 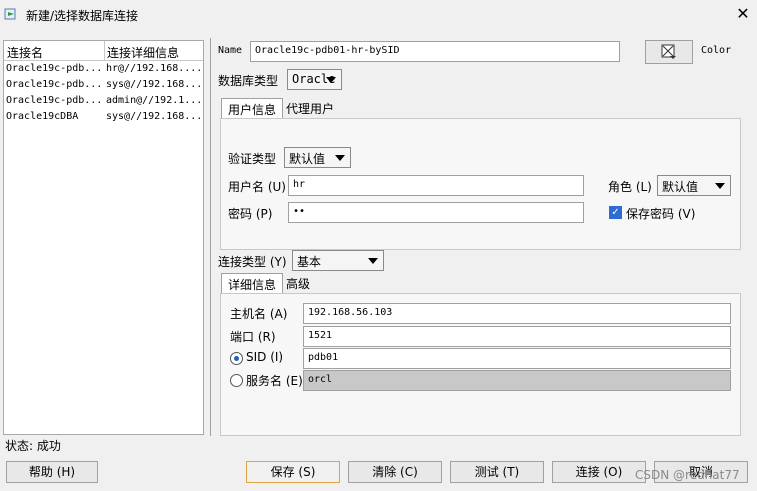 I want to click on auth-type-value: 默认值, so click(x=307, y=159).